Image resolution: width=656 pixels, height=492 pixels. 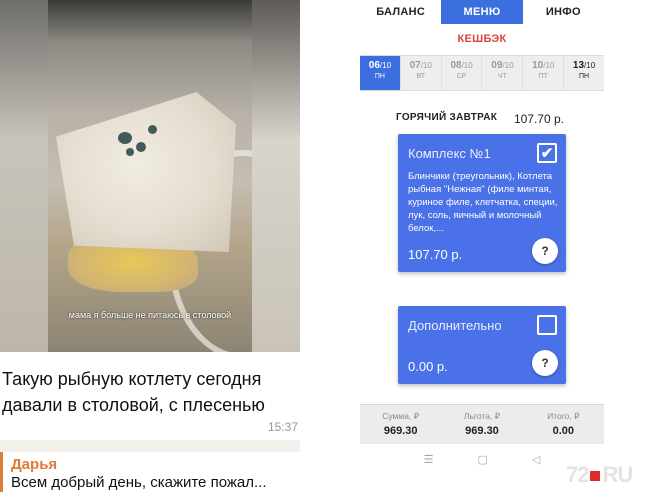 I want to click on card-title: Комплекс №1, so click(x=449, y=153).